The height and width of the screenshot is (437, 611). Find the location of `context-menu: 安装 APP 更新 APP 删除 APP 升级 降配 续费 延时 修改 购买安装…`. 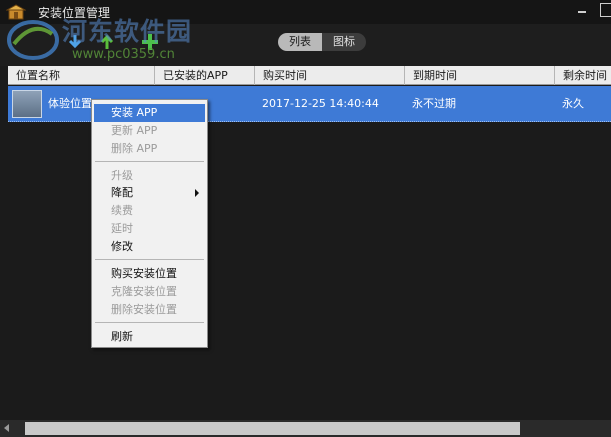

context-menu: 安装 APP 更新 APP 删除 APP 升级 降配 续费 延时 修改 购买安装… is located at coordinates (149, 223).